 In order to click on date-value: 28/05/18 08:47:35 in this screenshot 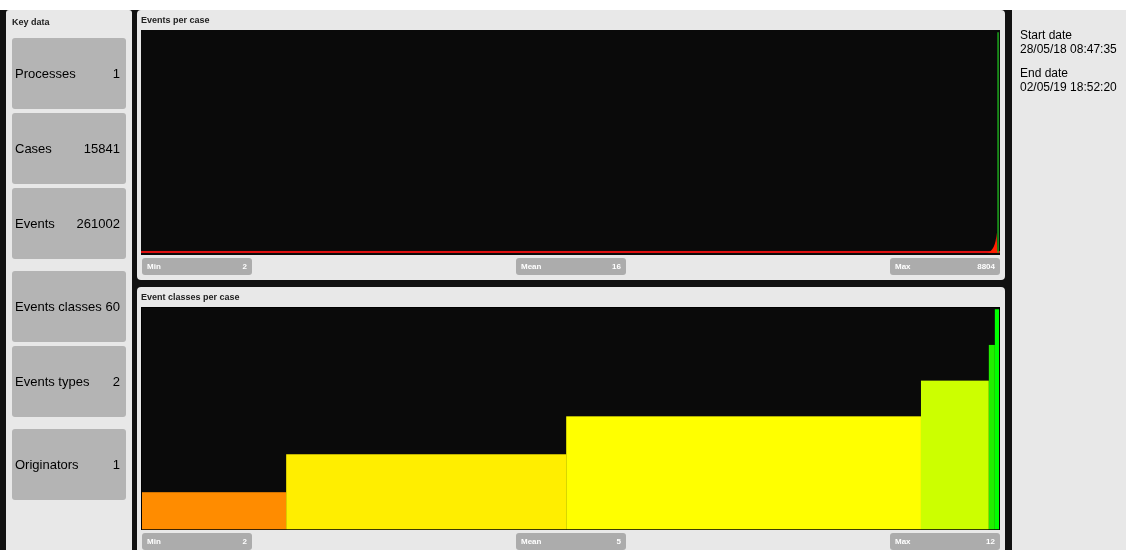, I will do `click(1069, 49)`.